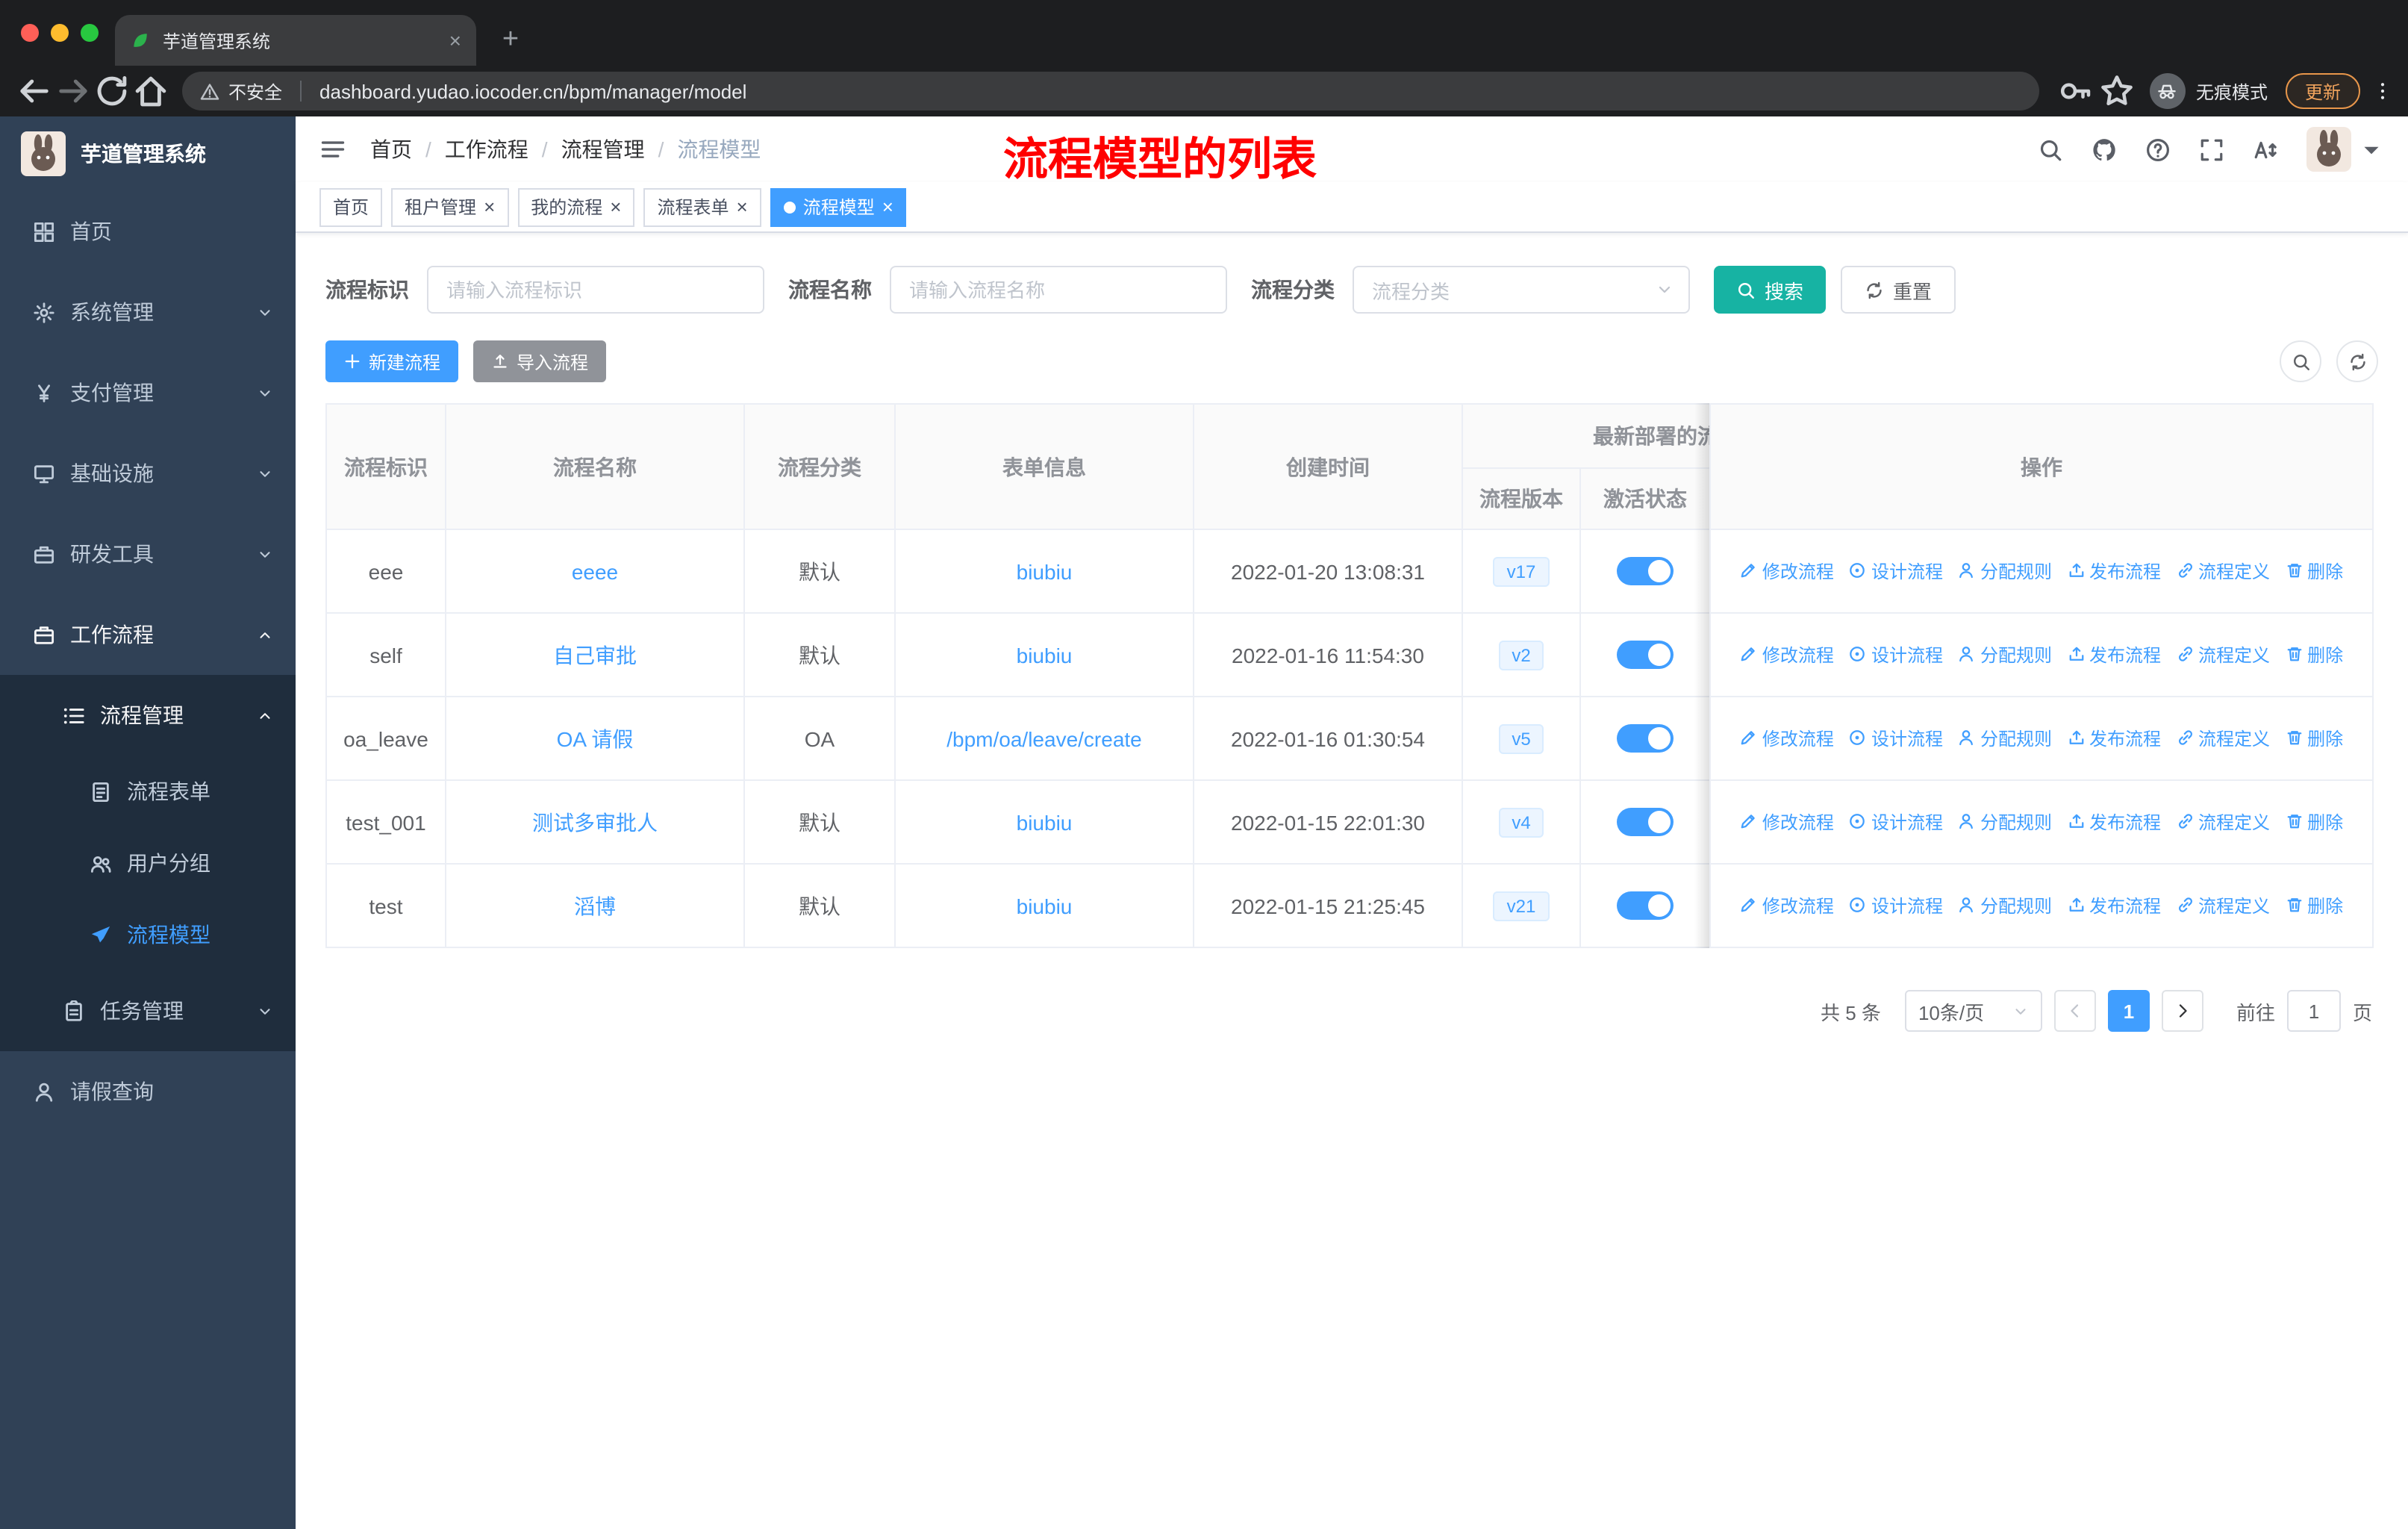 The height and width of the screenshot is (1529, 2408). Describe the element at coordinates (60, 33) in the screenshot. I see `minimize-window-button` at that location.